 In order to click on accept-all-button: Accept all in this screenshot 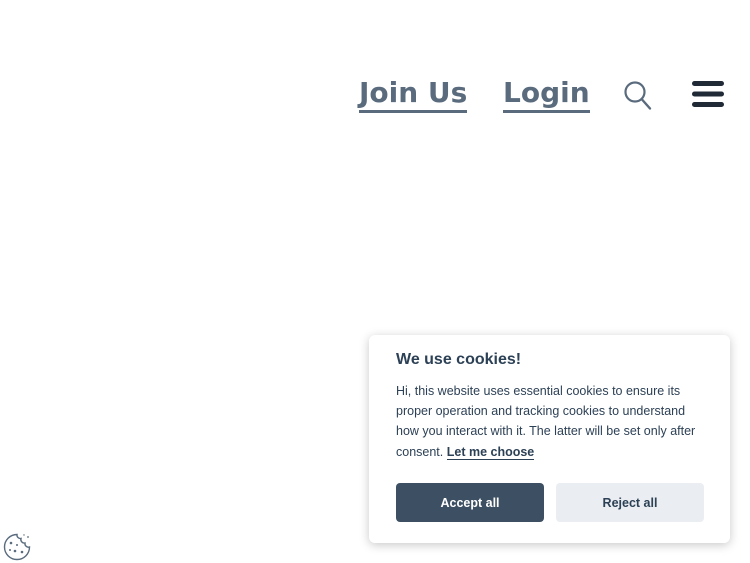, I will do `click(470, 502)`.